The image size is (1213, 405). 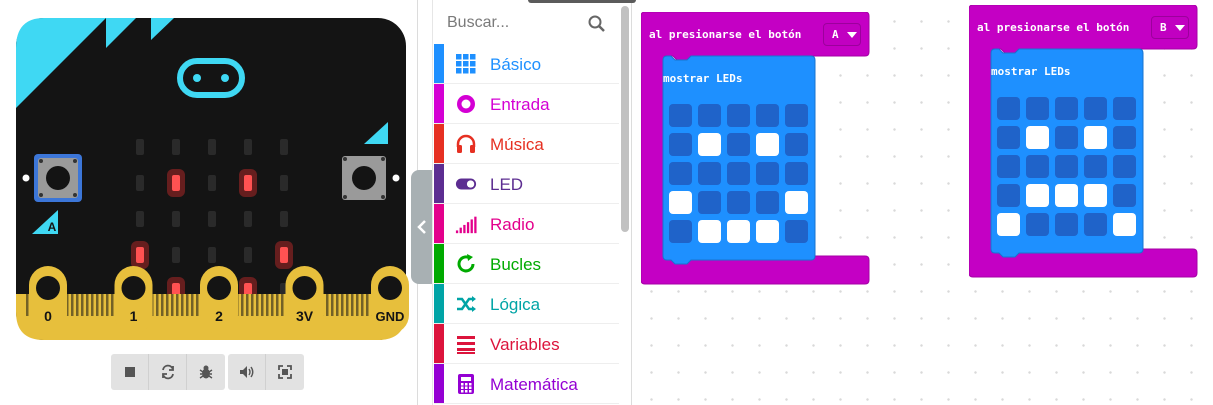 I want to click on fullscreen-button, so click(x=285, y=372).